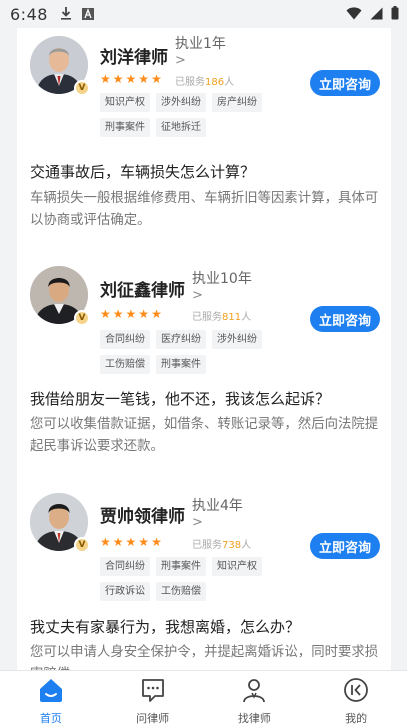 The width and height of the screenshot is (407, 725). I want to click on tab-home: 首页, so click(51, 698).